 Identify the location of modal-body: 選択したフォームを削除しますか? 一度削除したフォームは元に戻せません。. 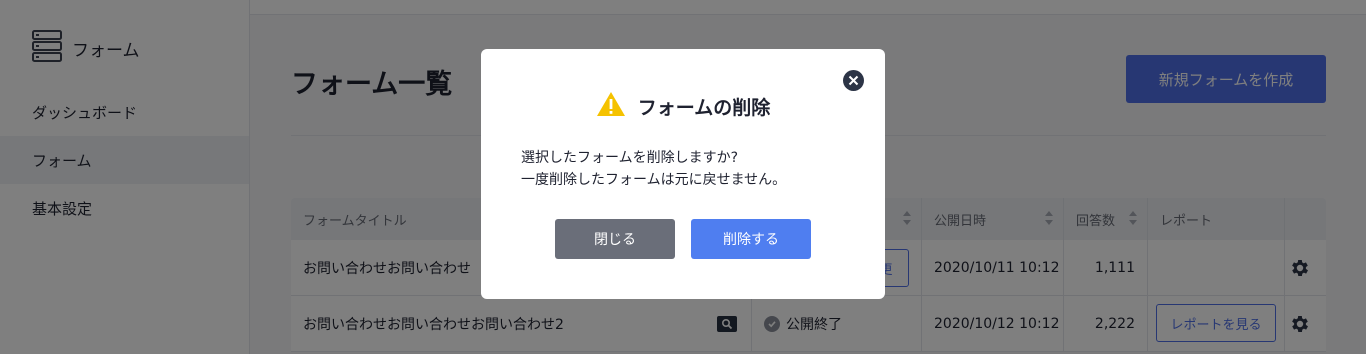
(653, 169).